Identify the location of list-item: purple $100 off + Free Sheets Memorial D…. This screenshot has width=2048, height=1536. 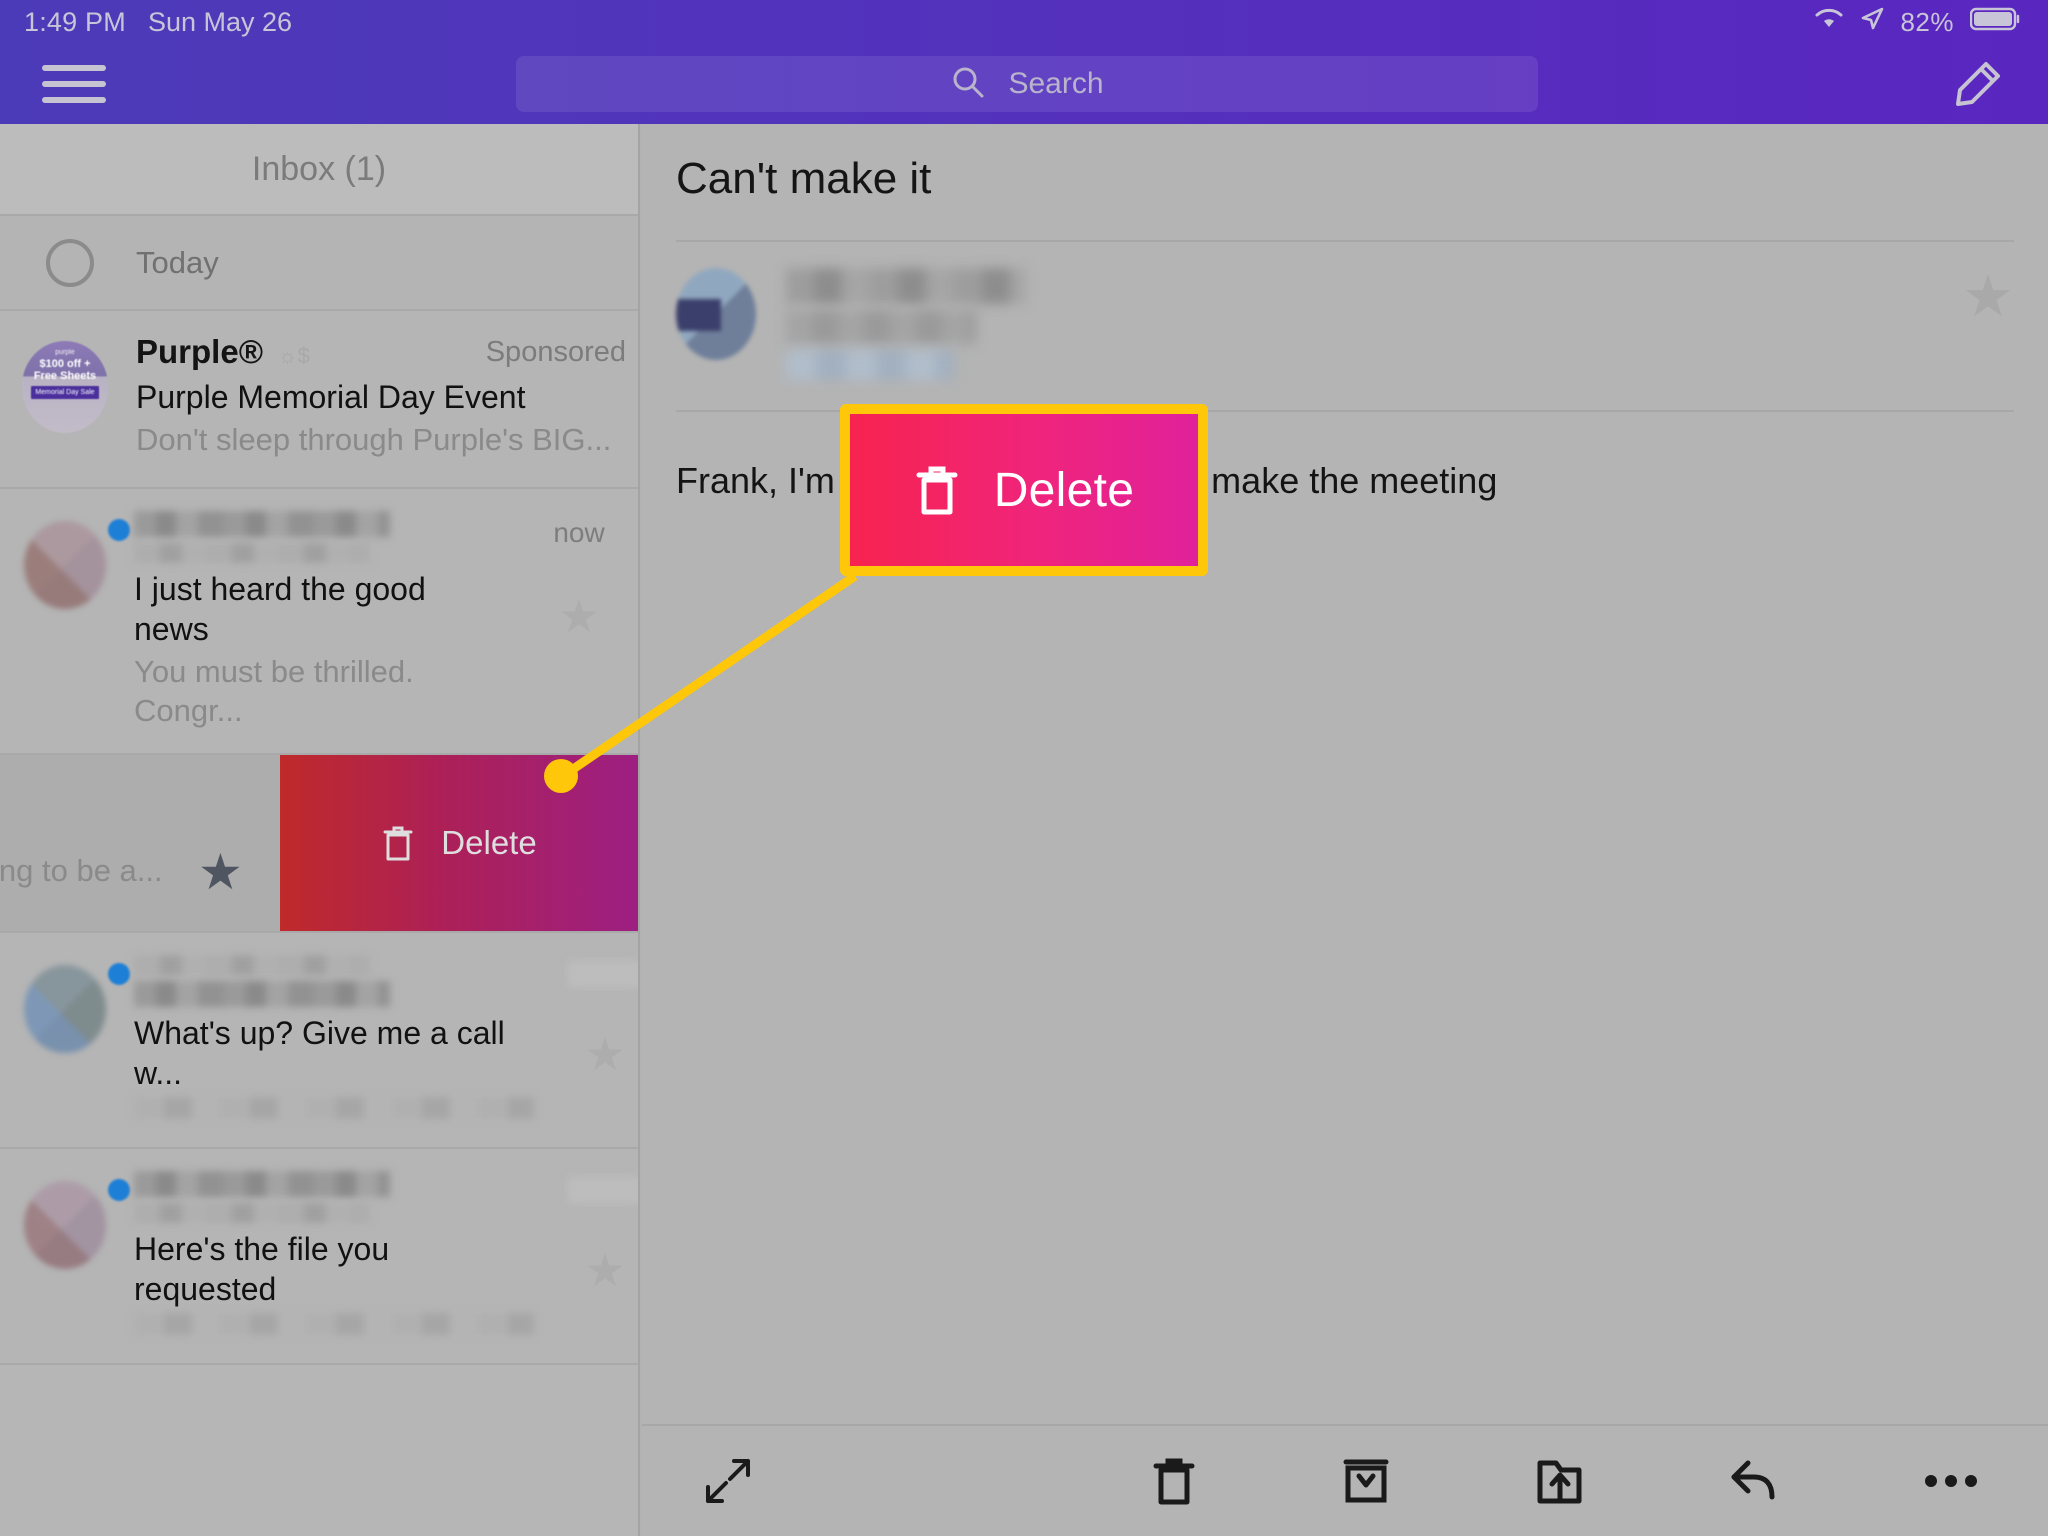
(319, 400).